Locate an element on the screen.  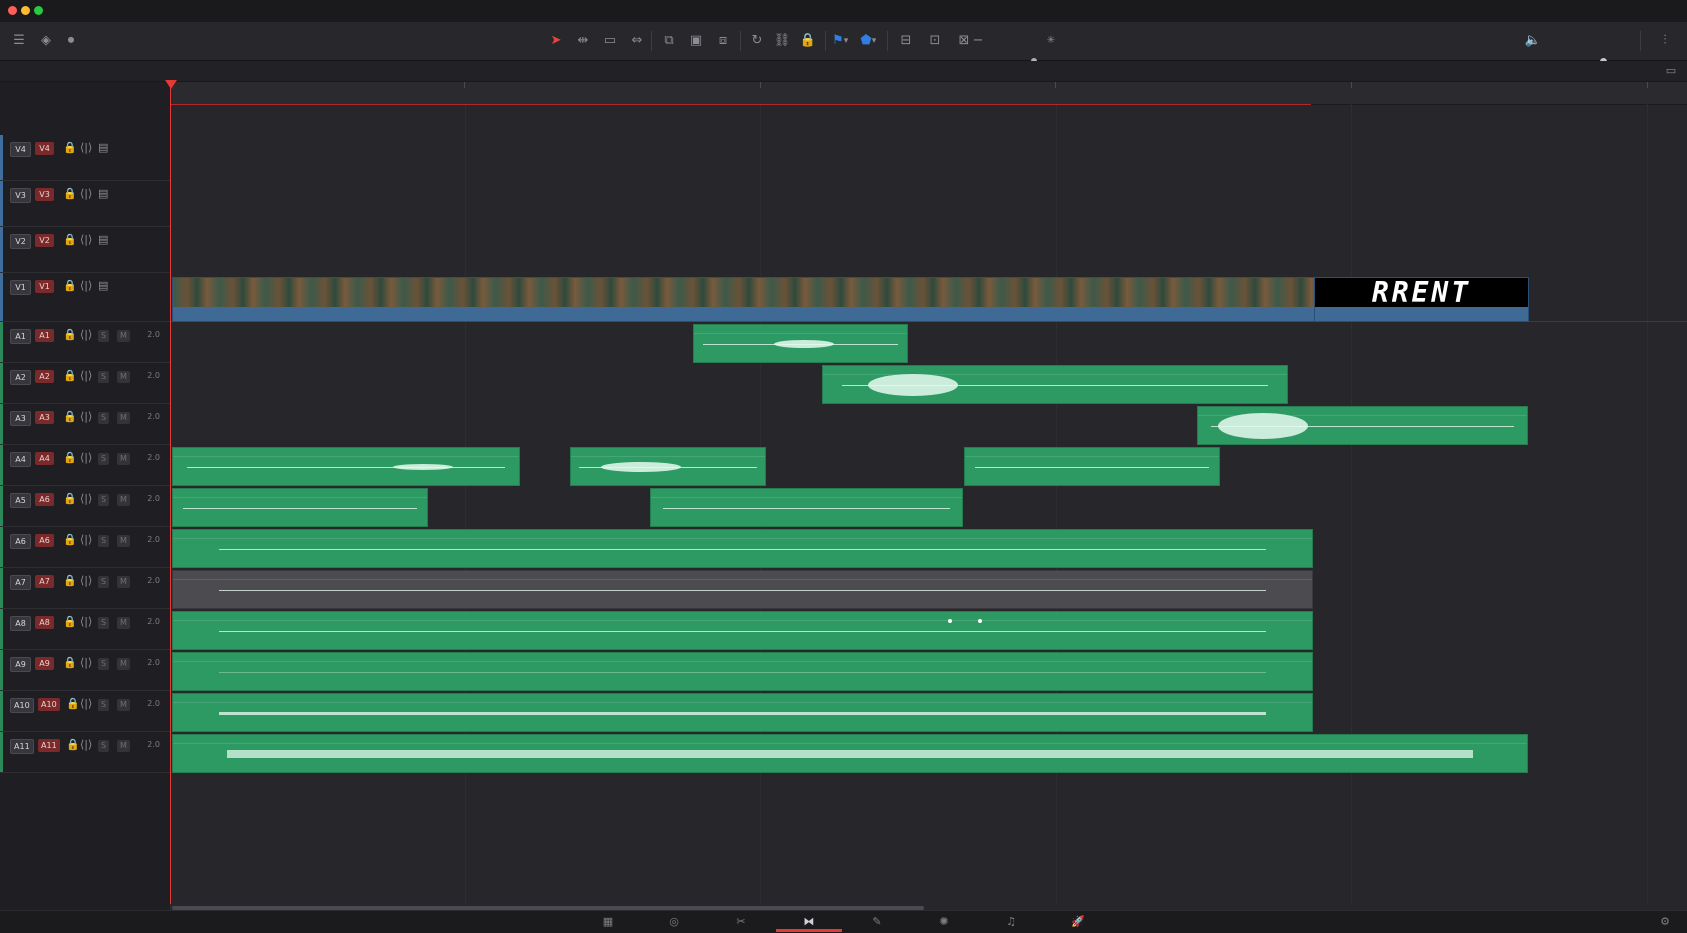
track-header-a11: A11 A11 🔒 ⟨|⟩ S M 2.0 is located at coordinates (85, 752).